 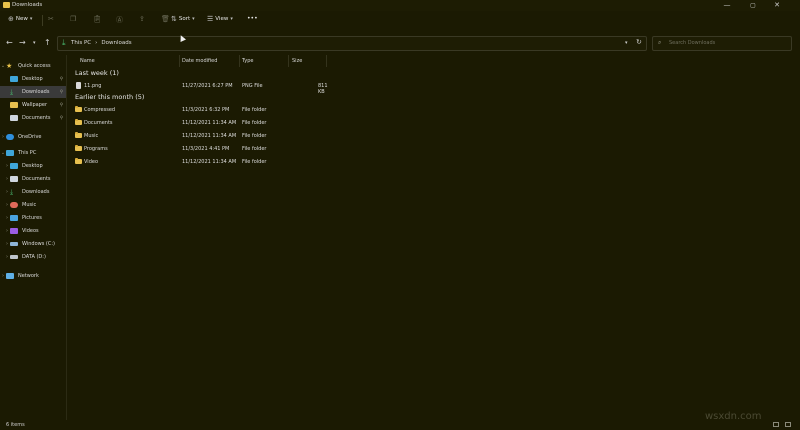 What do you see at coordinates (47, 42) in the screenshot?
I see `up-button: ↑` at bounding box center [47, 42].